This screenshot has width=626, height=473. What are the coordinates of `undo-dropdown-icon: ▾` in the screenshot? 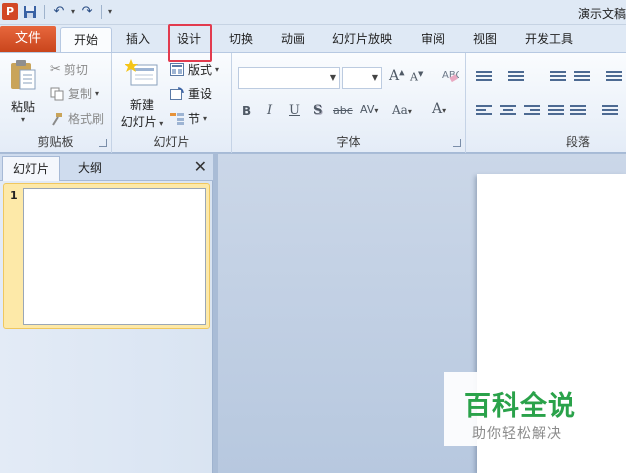 It's located at (73, 11).